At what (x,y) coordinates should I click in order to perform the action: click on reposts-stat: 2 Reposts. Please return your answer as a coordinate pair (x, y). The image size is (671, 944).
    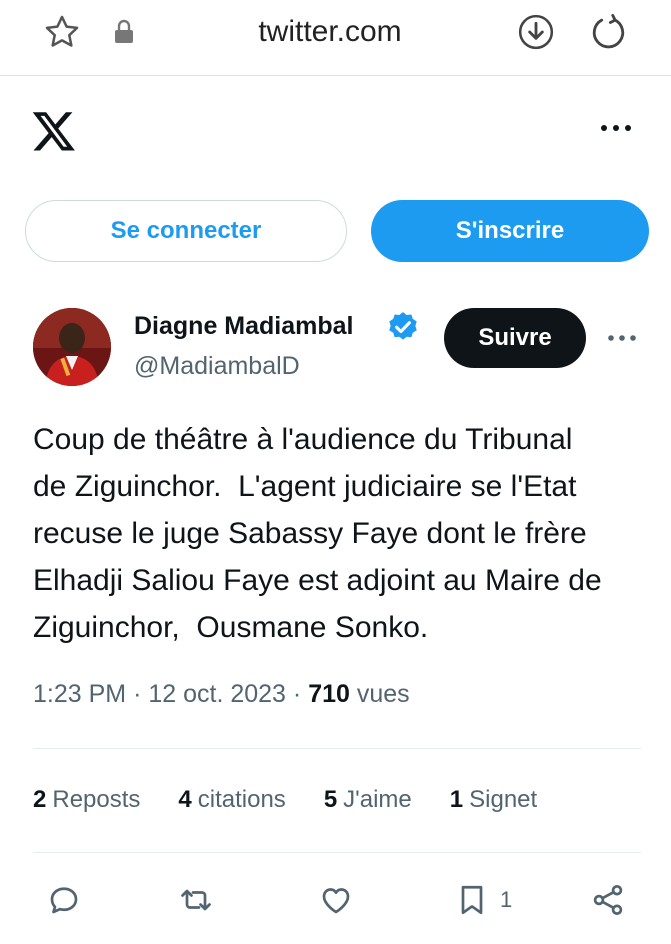
    Looking at the image, I should click on (86, 800).